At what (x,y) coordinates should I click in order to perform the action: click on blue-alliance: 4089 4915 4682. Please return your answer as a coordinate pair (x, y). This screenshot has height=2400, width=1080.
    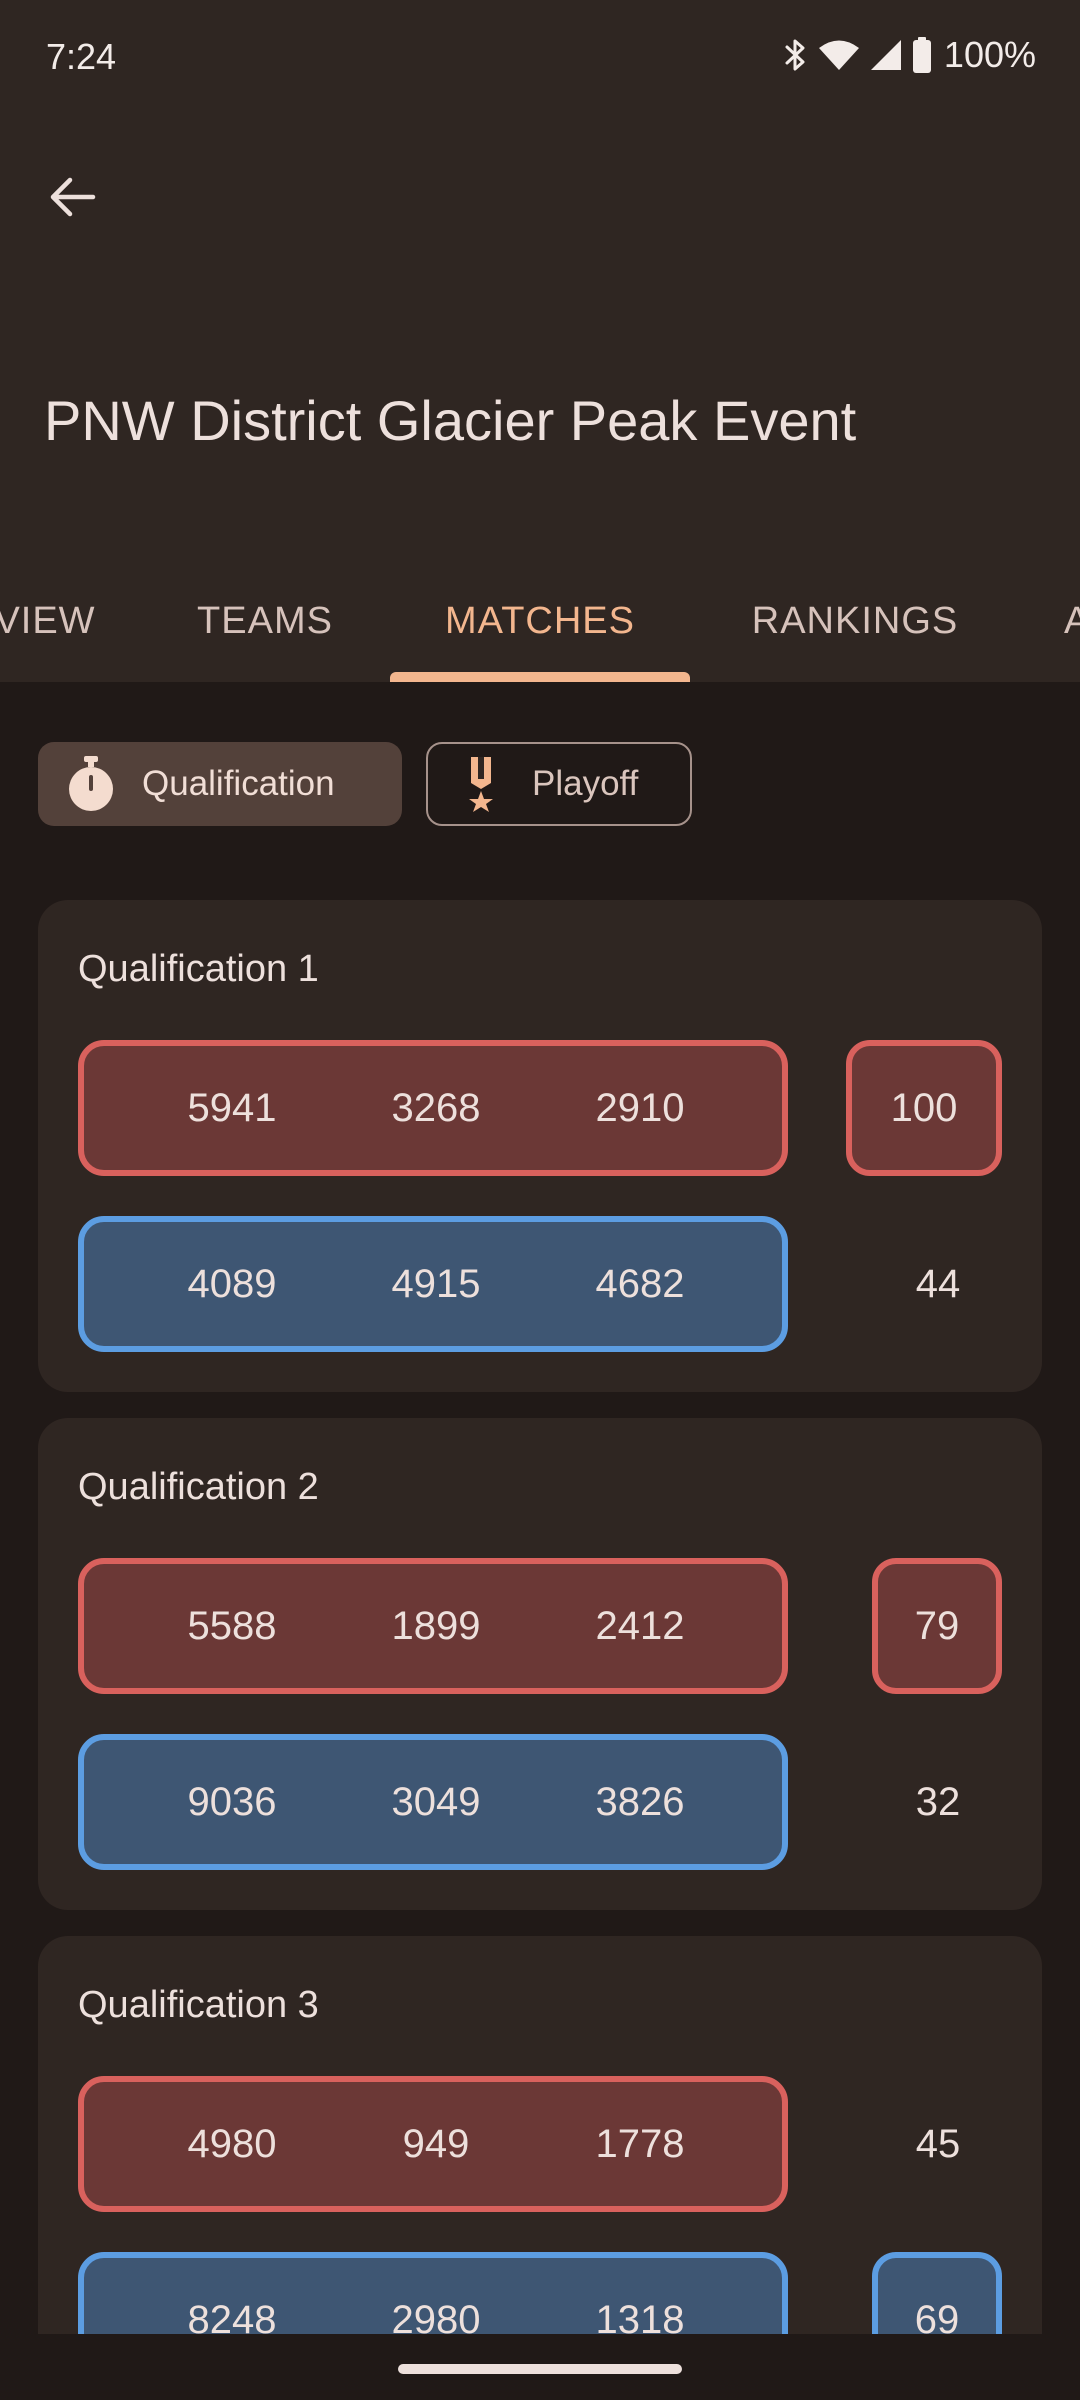
    Looking at the image, I should click on (433, 1284).